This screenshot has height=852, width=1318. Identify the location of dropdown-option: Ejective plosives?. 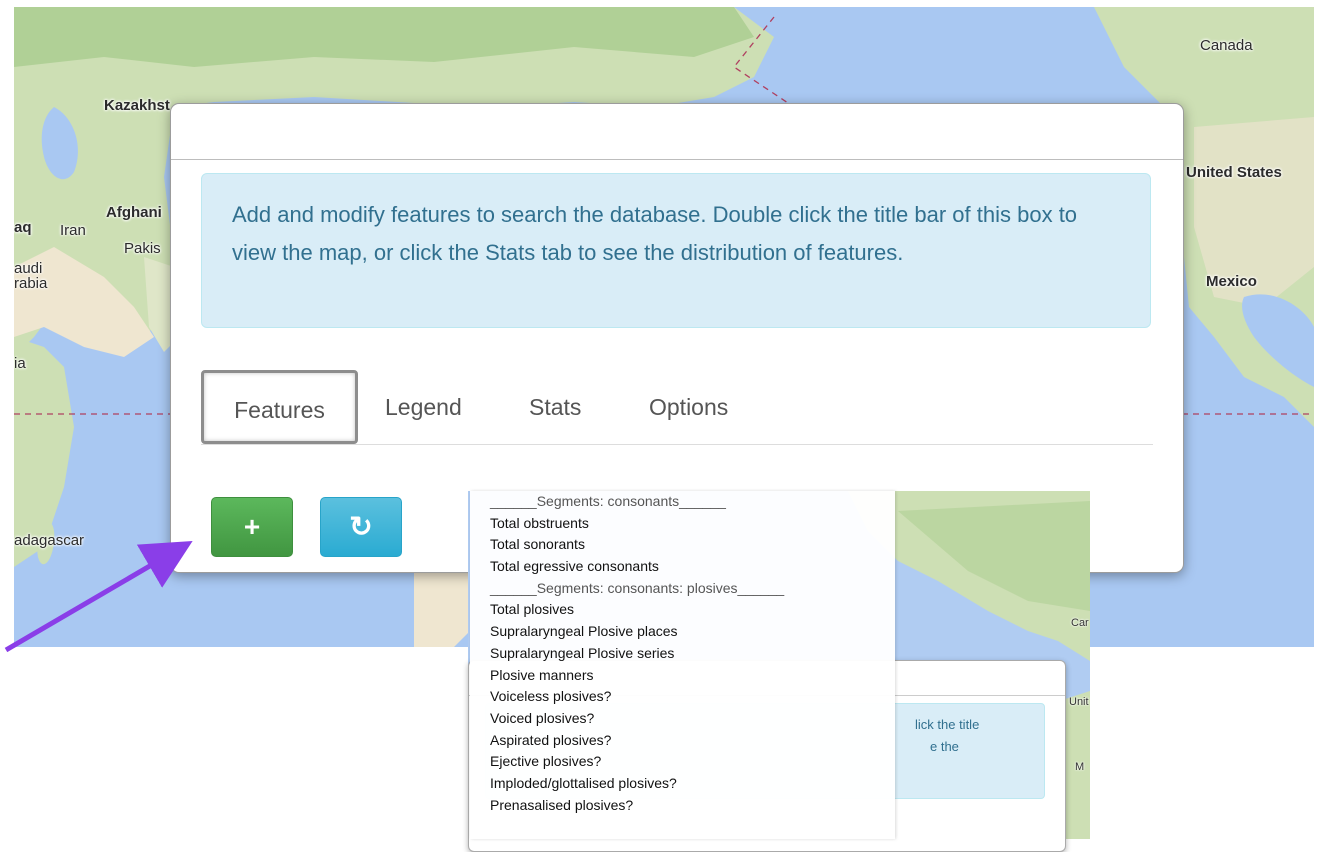
(682, 762).